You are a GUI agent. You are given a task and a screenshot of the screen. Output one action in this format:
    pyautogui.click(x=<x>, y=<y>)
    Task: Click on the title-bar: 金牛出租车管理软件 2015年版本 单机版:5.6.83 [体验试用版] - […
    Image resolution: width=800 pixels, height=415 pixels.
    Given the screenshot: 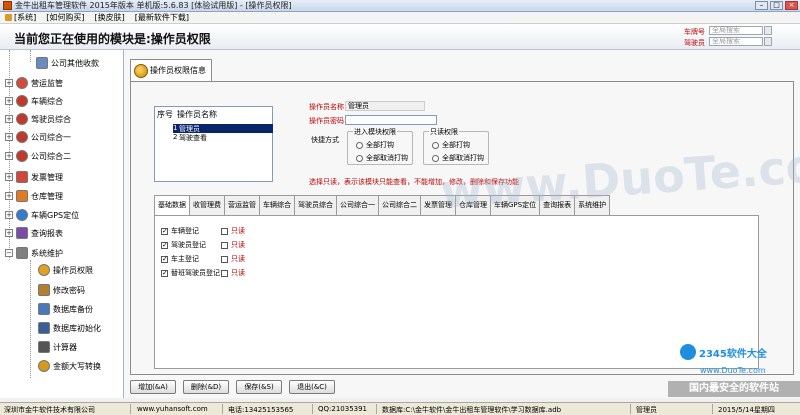 What is the action you would take?
    pyautogui.click(x=400, y=6)
    